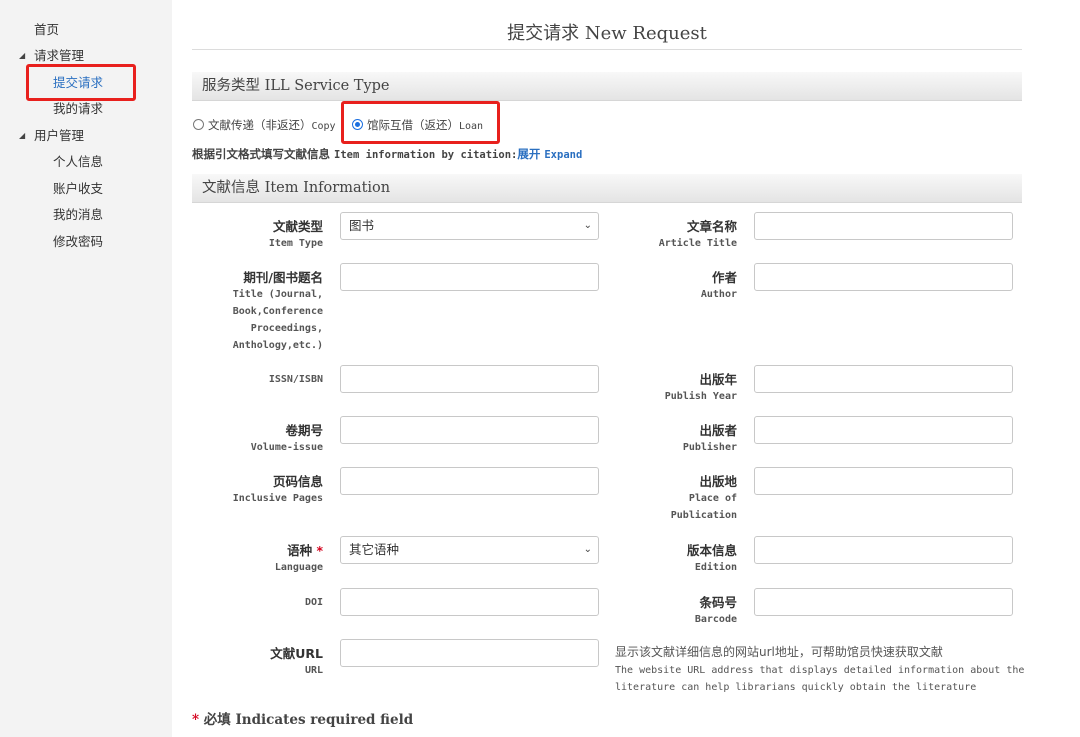 This screenshot has height=737, width=1080. What do you see at coordinates (420, 122) in the screenshot?
I see `highlight-box-loan` at bounding box center [420, 122].